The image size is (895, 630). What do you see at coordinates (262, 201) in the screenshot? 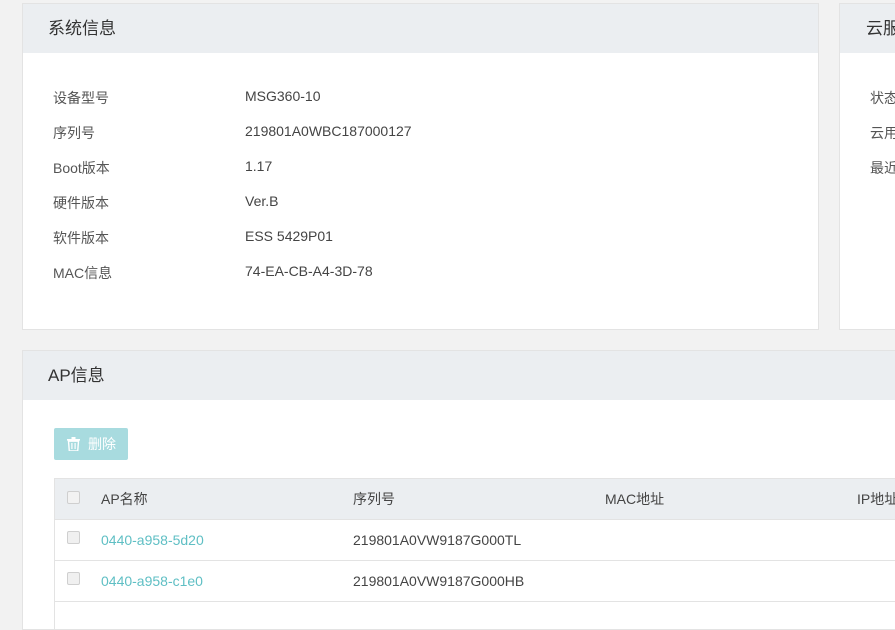
I see `hardware-version-value: Ver.B` at bounding box center [262, 201].